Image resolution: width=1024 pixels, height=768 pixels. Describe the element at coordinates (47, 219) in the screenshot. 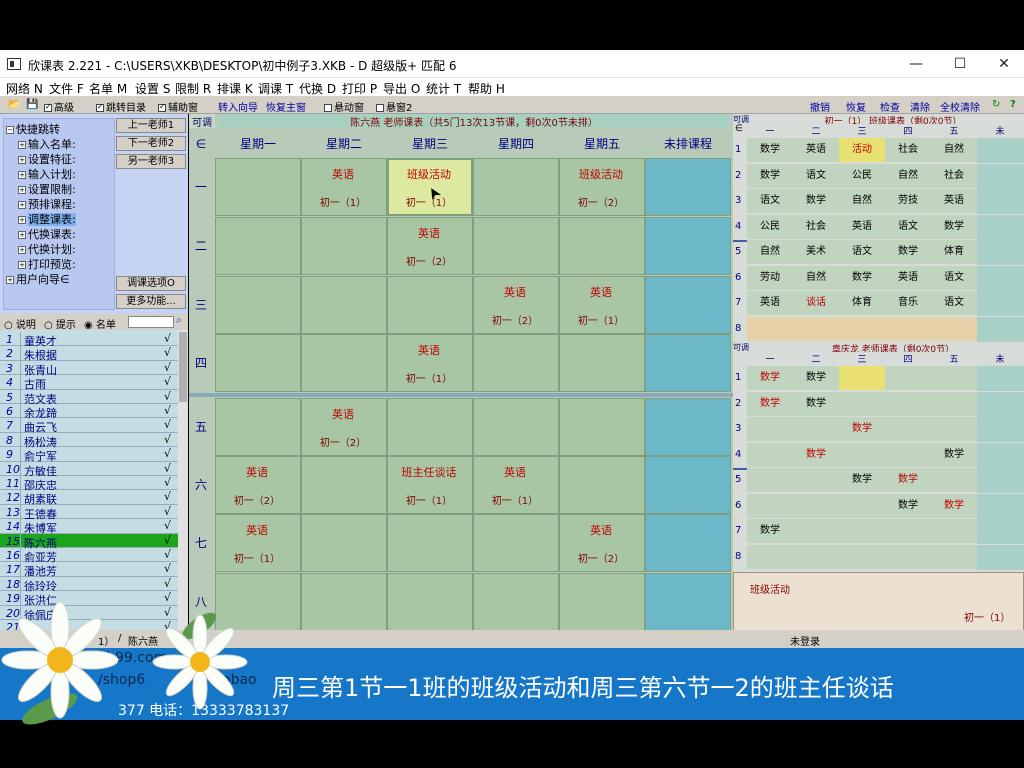

I see `nav-item-adjust: + 调整课表:` at that location.